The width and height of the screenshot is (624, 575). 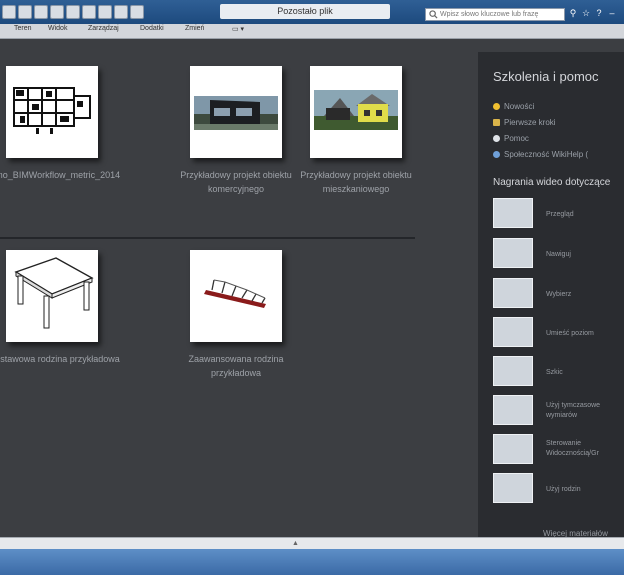 What do you see at coordinates (54, 293) in the screenshot?
I see `table-model-image` at bounding box center [54, 293].